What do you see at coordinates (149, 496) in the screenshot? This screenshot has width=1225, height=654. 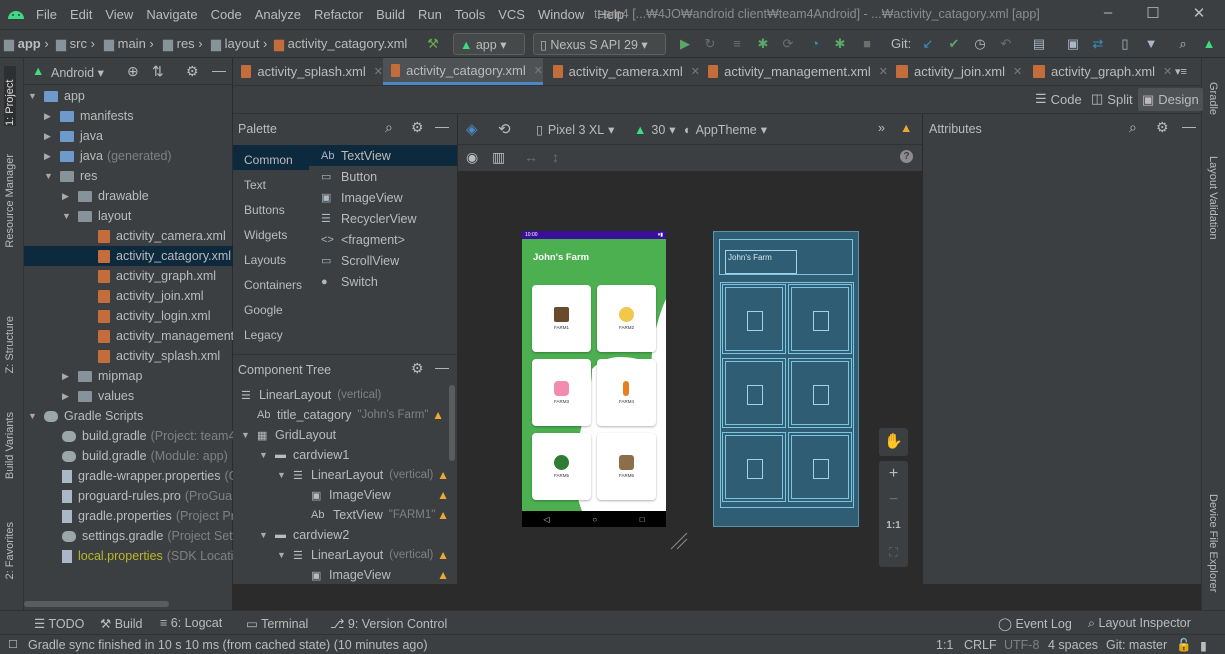 I see `tree-item: proguard-rules.pro (ProGuar` at bounding box center [149, 496].